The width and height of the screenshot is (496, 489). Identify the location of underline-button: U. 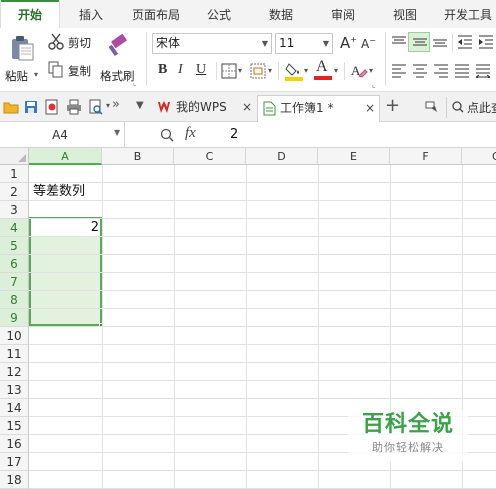
(201, 70).